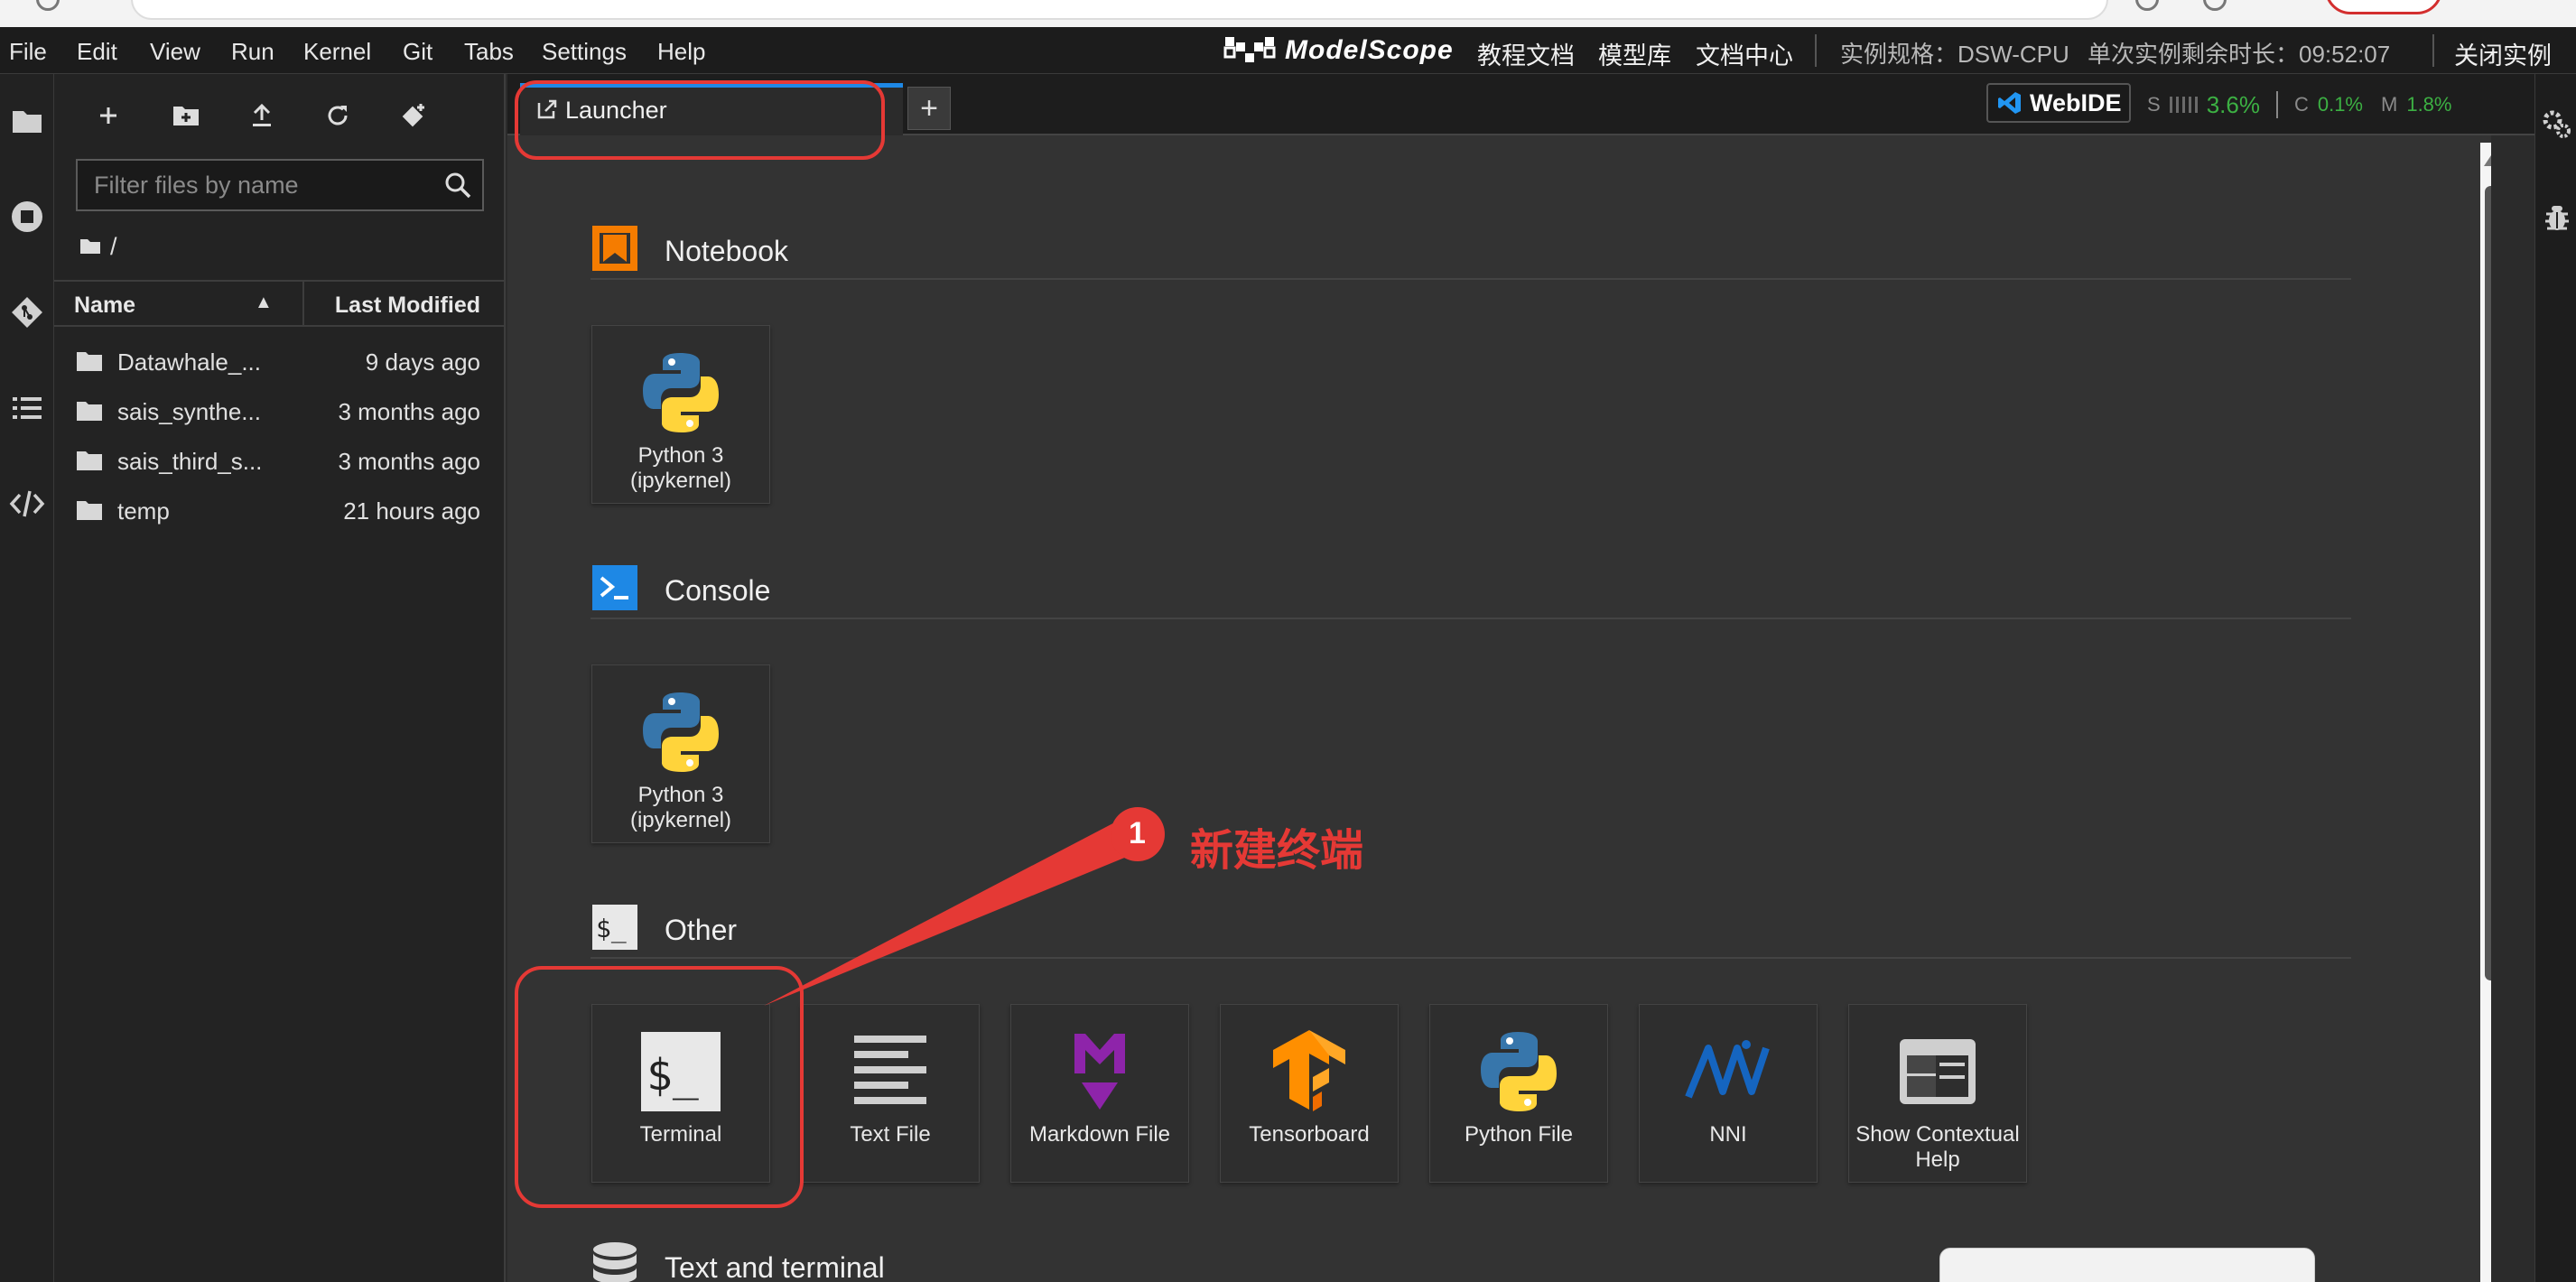  Describe the element at coordinates (186, 116) in the screenshot. I see `new-folder-icon` at that location.